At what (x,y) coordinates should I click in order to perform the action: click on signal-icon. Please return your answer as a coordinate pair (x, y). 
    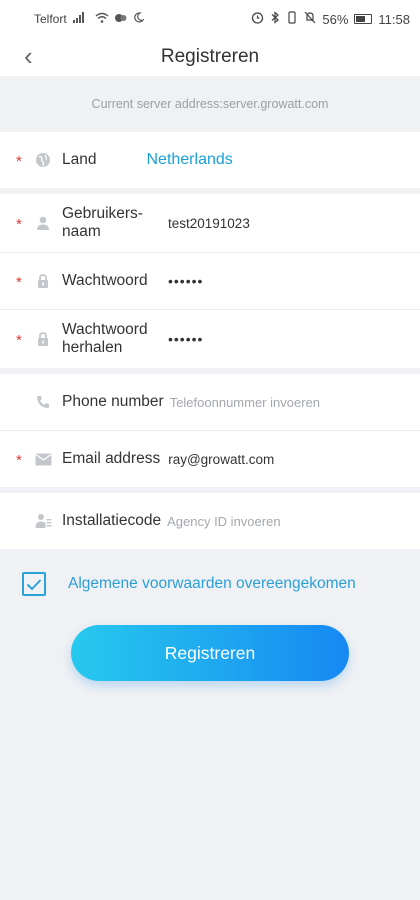
    Looking at the image, I should click on (80, 19).